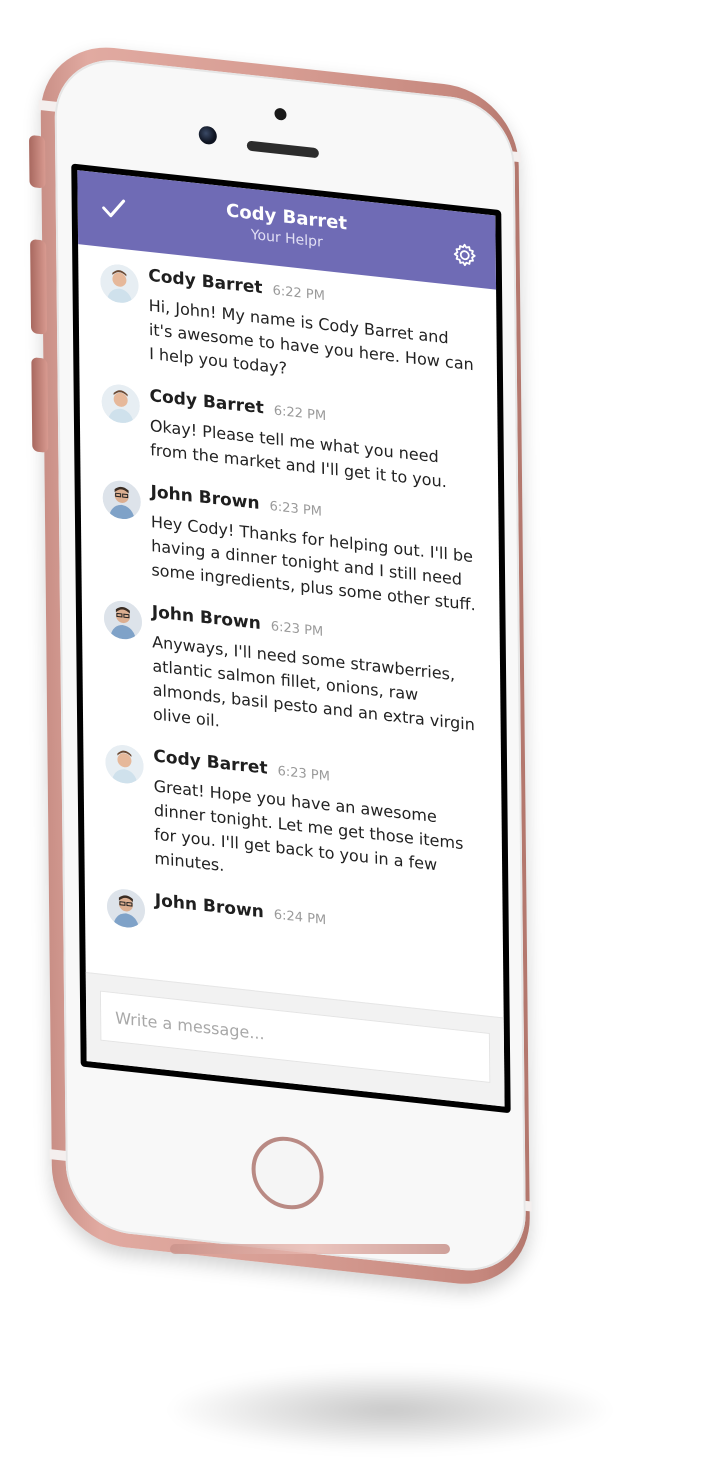 This screenshot has height=1484, width=708. What do you see at coordinates (465, 255) in the screenshot?
I see `gear-icon` at bounding box center [465, 255].